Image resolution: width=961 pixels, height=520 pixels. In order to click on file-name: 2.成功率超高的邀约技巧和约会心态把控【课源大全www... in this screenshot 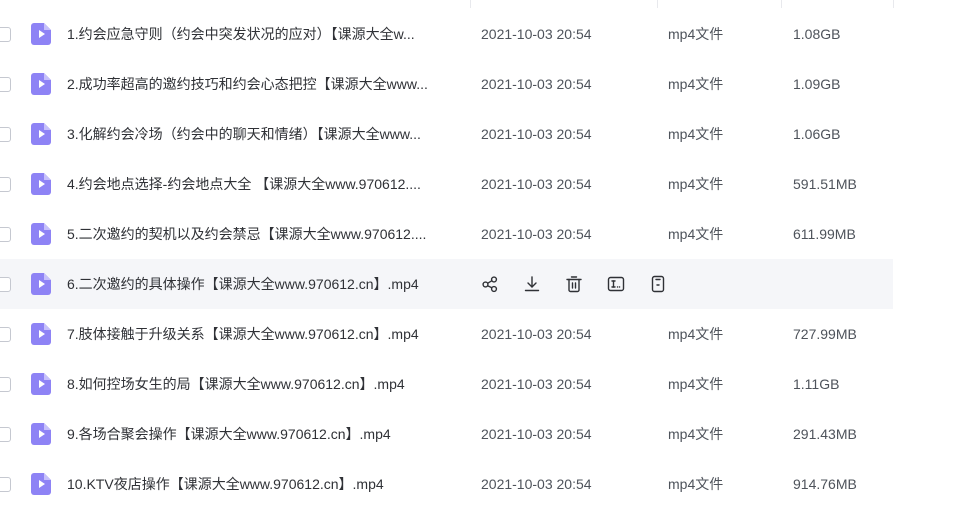, I will do `click(247, 84)`.